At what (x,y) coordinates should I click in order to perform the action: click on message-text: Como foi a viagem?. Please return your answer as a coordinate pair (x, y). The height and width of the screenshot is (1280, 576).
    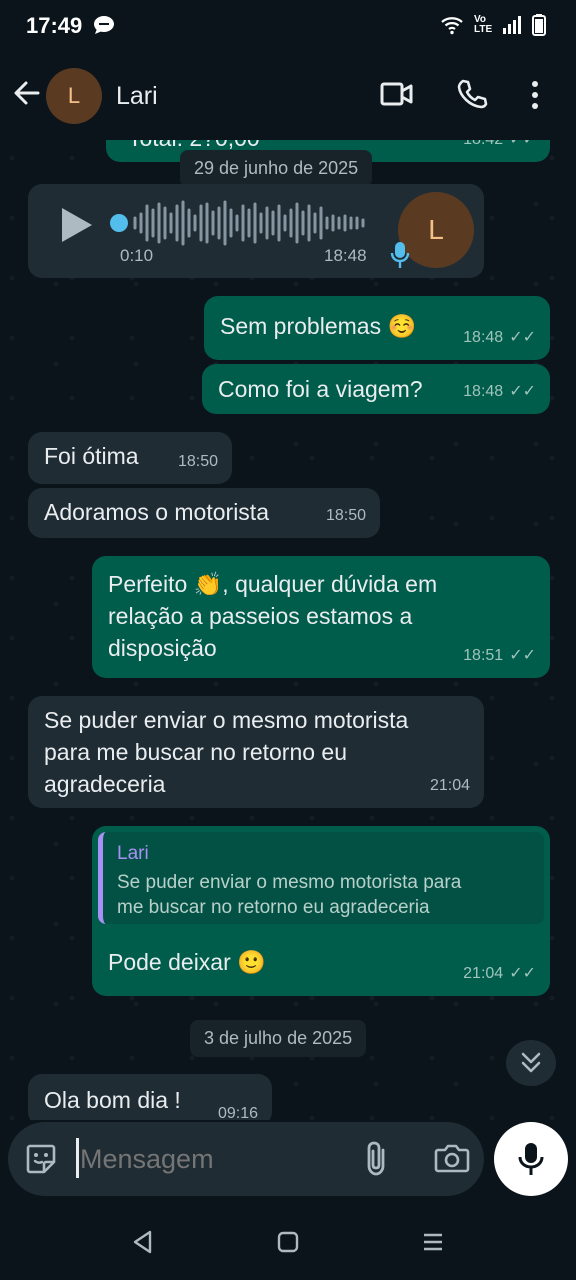
    Looking at the image, I should click on (320, 389).